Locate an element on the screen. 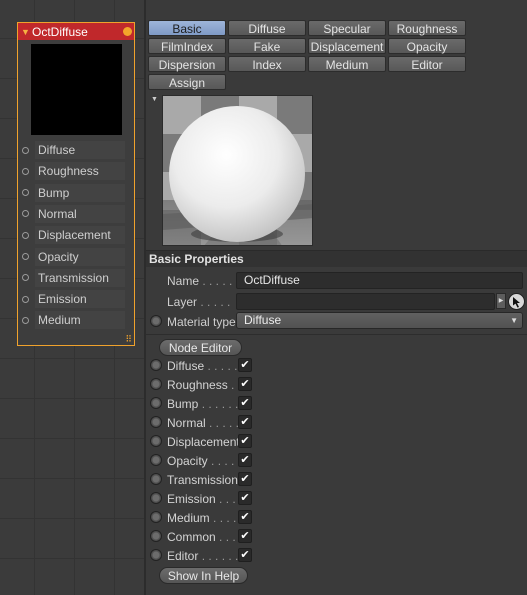 This screenshot has height=595, width=527. port-label: Medium is located at coordinates (80, 320).